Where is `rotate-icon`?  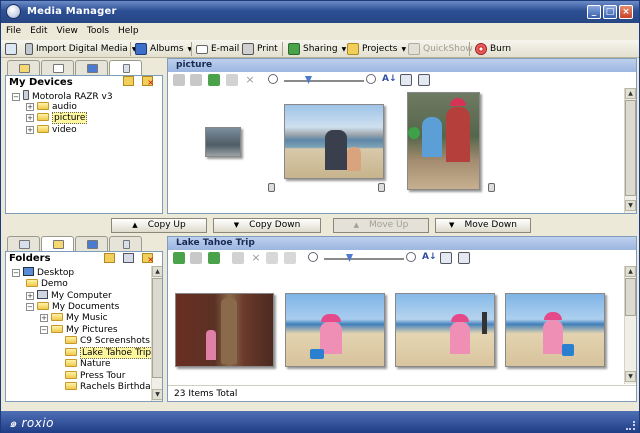
rotate-icon is located at coordinates (272, 258).